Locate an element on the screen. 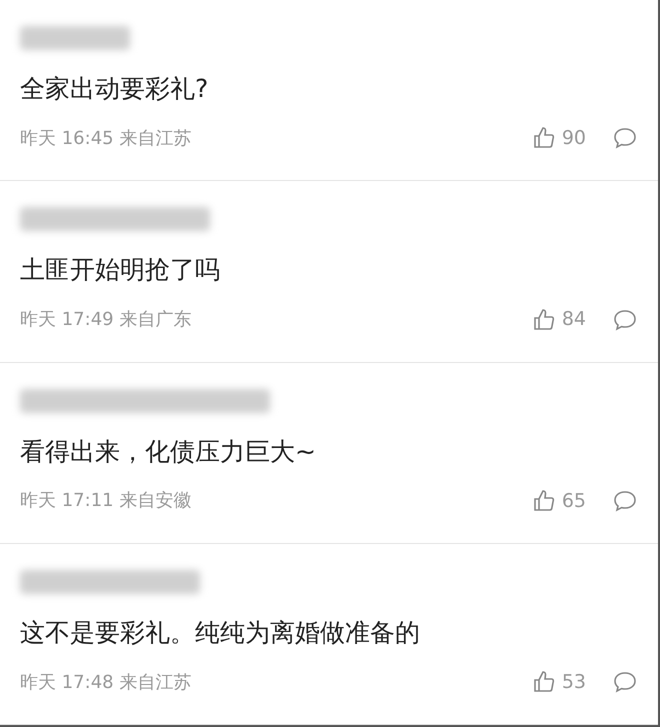 The image size is (660, 727). comment-text: 土匪开始明抢了吗 is located at coordinates (120, 270).